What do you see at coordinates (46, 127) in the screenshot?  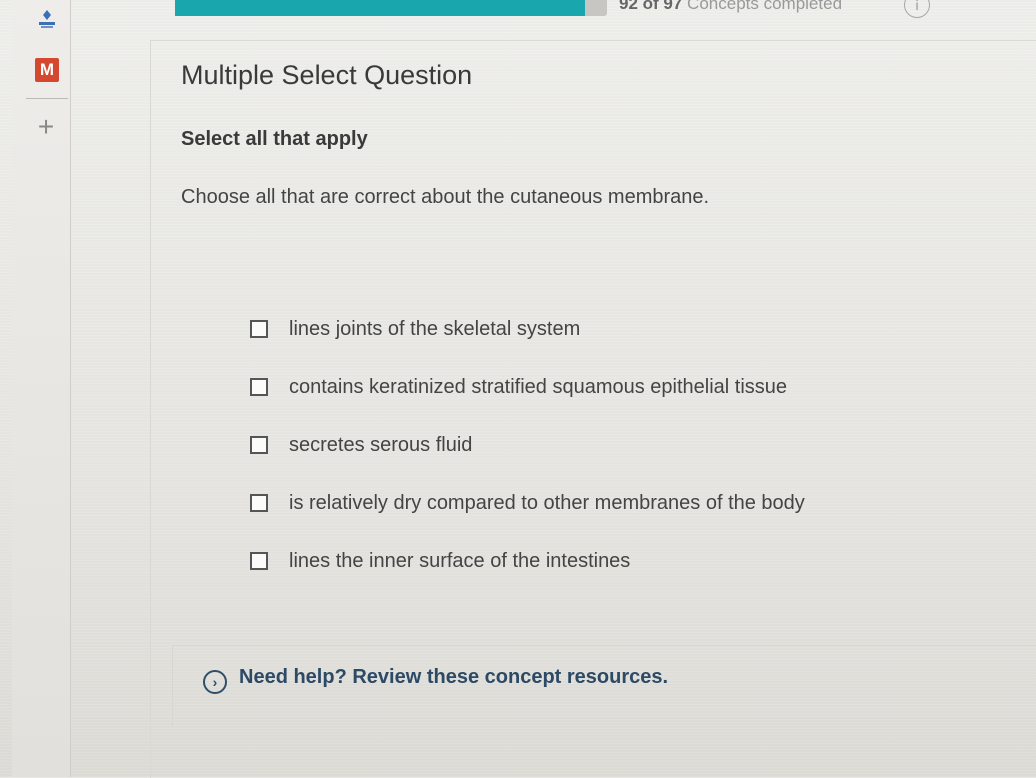 I see `add-icon: +` at bounding box center [46, 127].